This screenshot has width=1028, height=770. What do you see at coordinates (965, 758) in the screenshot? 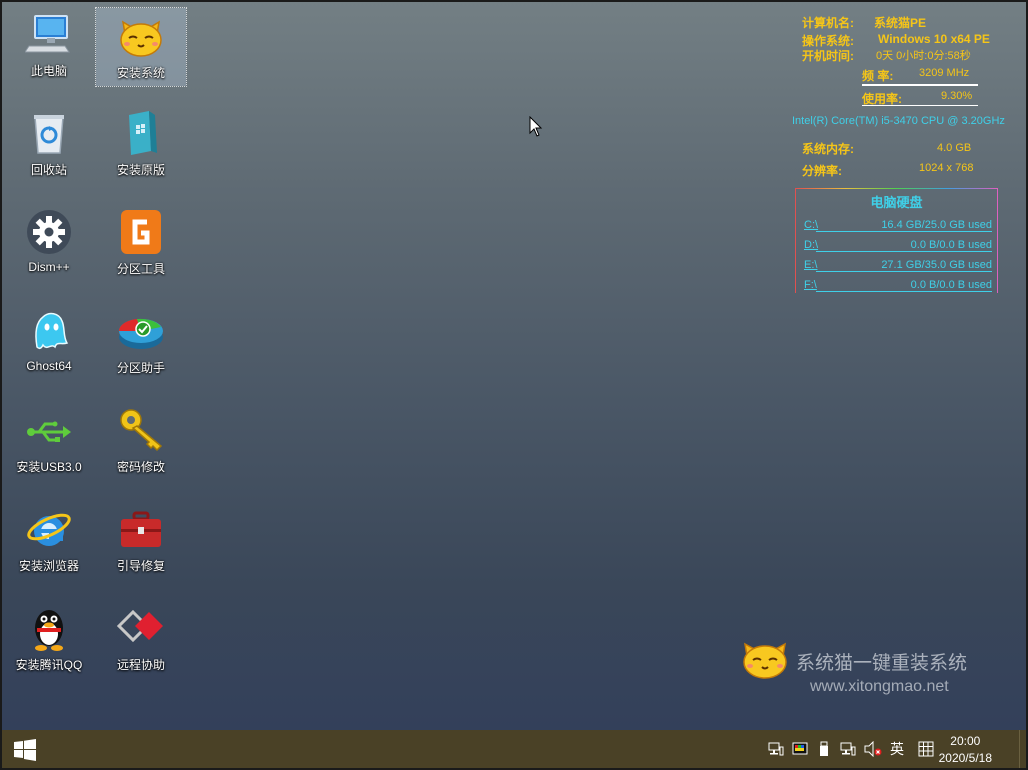
I see `clock-date: 2020/5/18` at bounding box center [965, 758].